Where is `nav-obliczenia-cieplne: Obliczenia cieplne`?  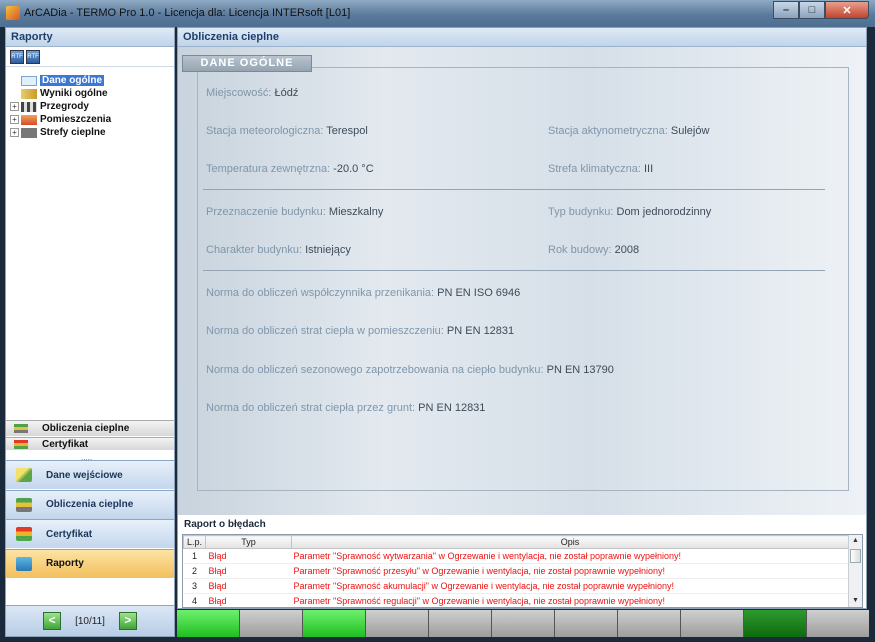
nav-obliczenia-cieplne: Obliczenia cieplne is located at coordinates (90, 504).